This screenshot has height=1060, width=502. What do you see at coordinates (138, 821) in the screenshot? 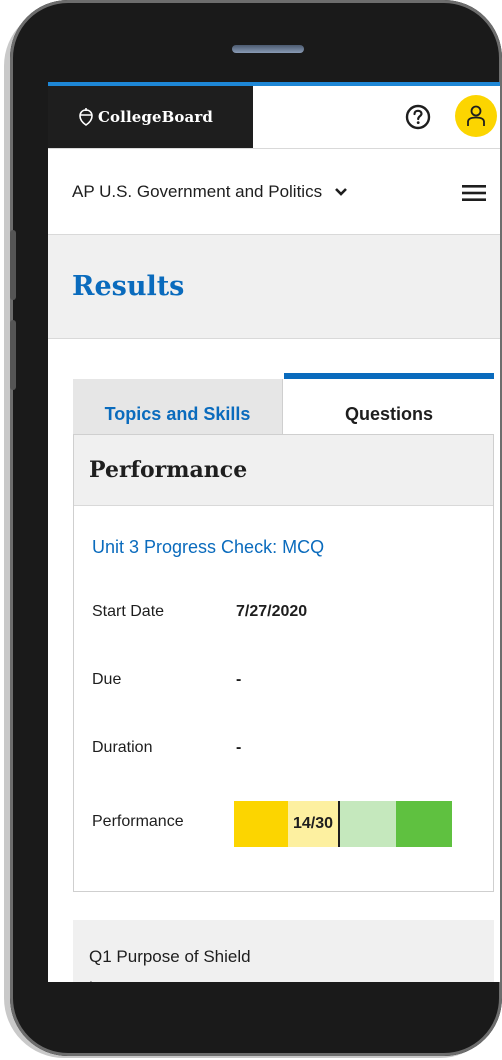
I see `performance-label: Performance` at bounding box center [138, 821].